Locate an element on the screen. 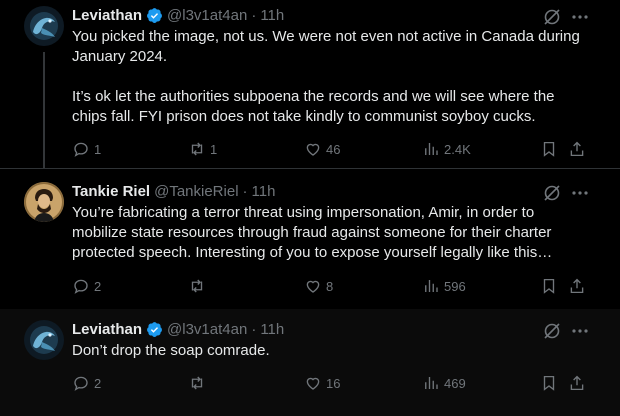 The width and height of the screenshot is (620, 416). views-count: 596 is located at coordinates (455, 286).